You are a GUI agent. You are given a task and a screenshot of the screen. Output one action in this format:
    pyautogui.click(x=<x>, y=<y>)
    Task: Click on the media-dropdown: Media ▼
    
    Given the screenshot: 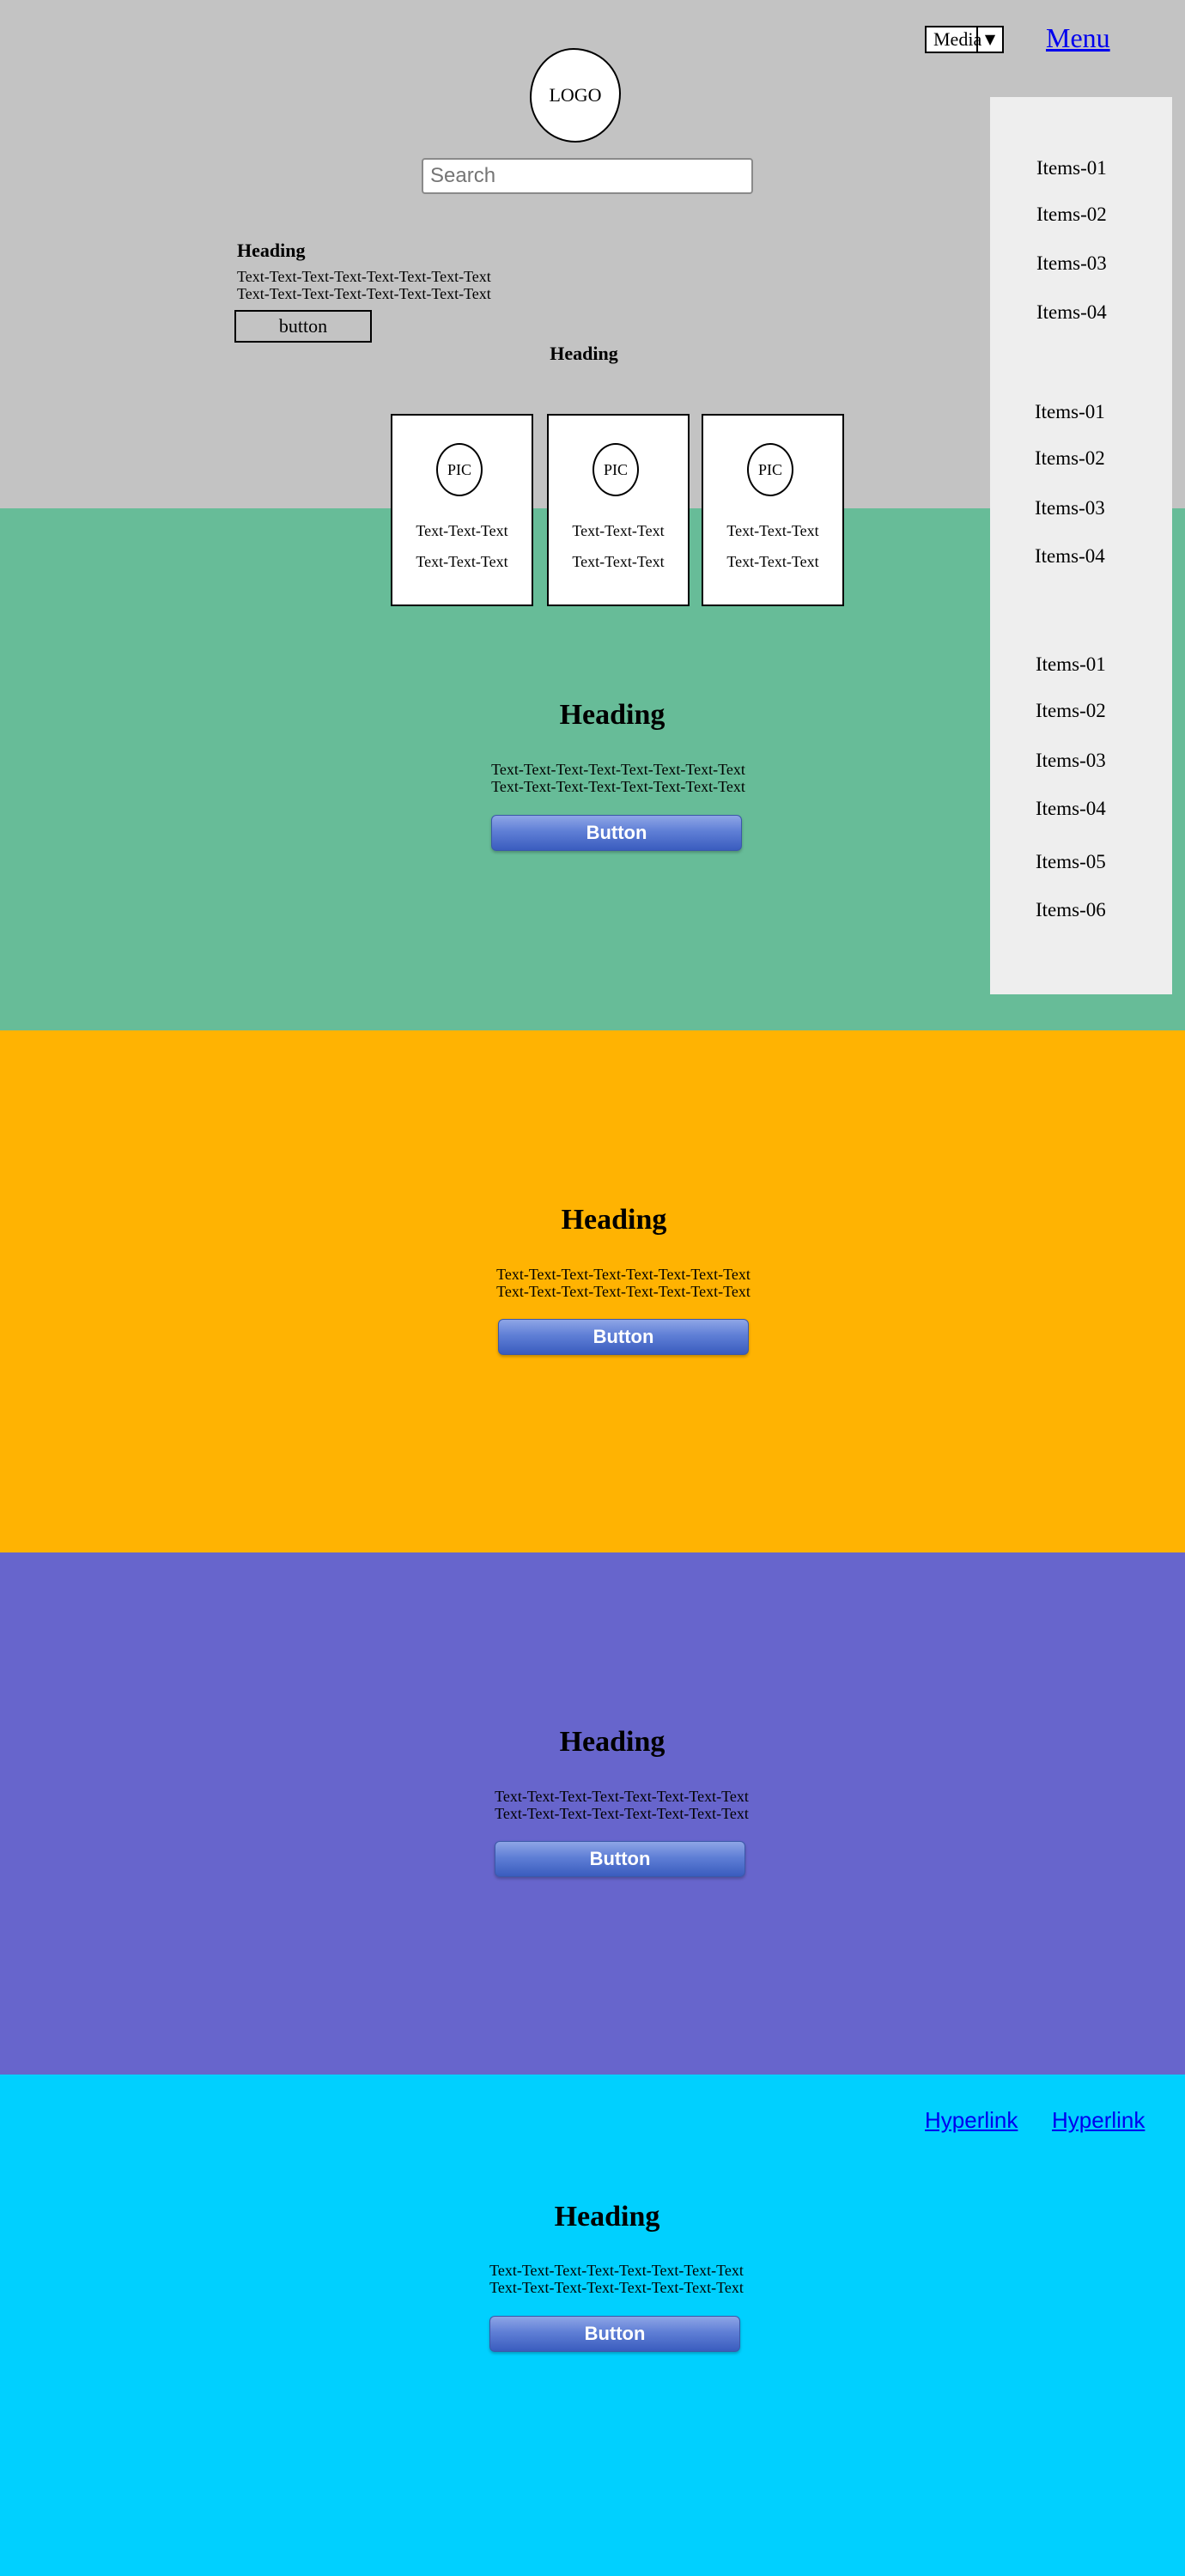 What is the action you would take?
    pyautogui.click(x=965, y=40)
    